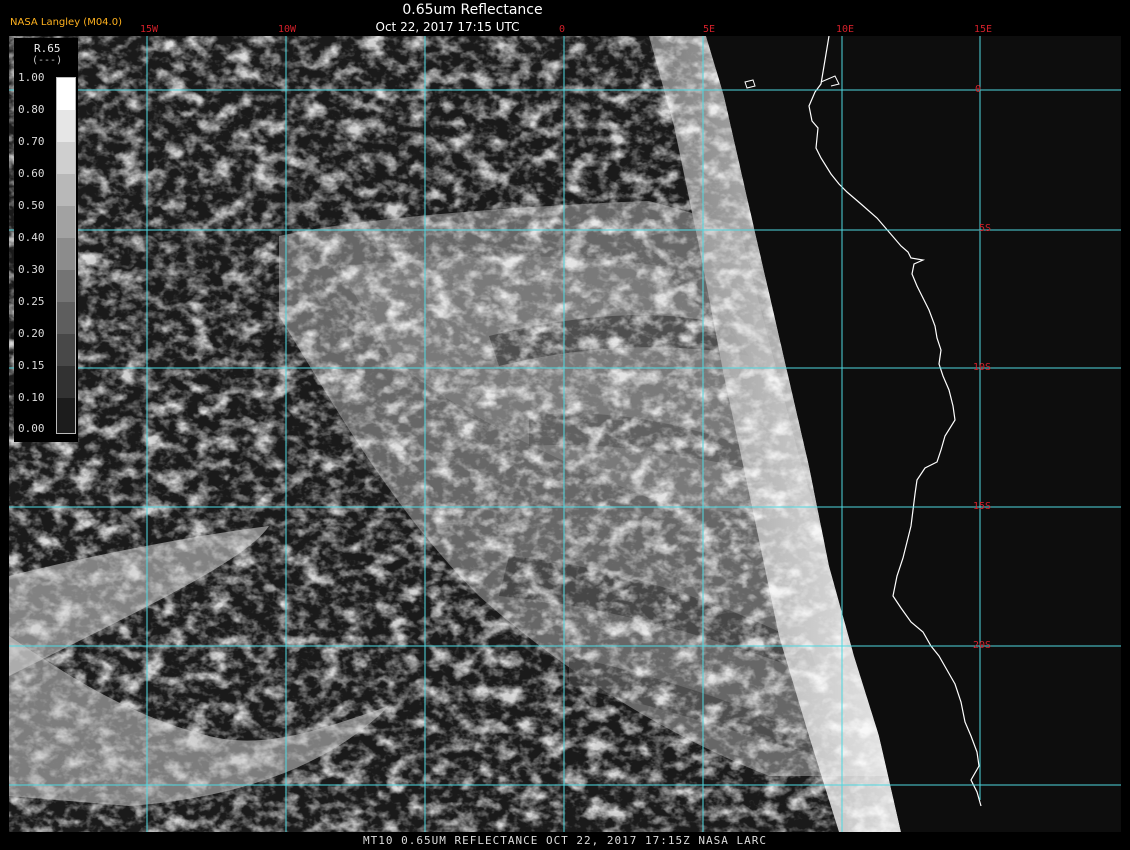 The height and width of the screenshot is (850, 1130). Describe the element at coordinates (31, 269) in the screenshot. I see `legend-tick: 0.30` at that location.